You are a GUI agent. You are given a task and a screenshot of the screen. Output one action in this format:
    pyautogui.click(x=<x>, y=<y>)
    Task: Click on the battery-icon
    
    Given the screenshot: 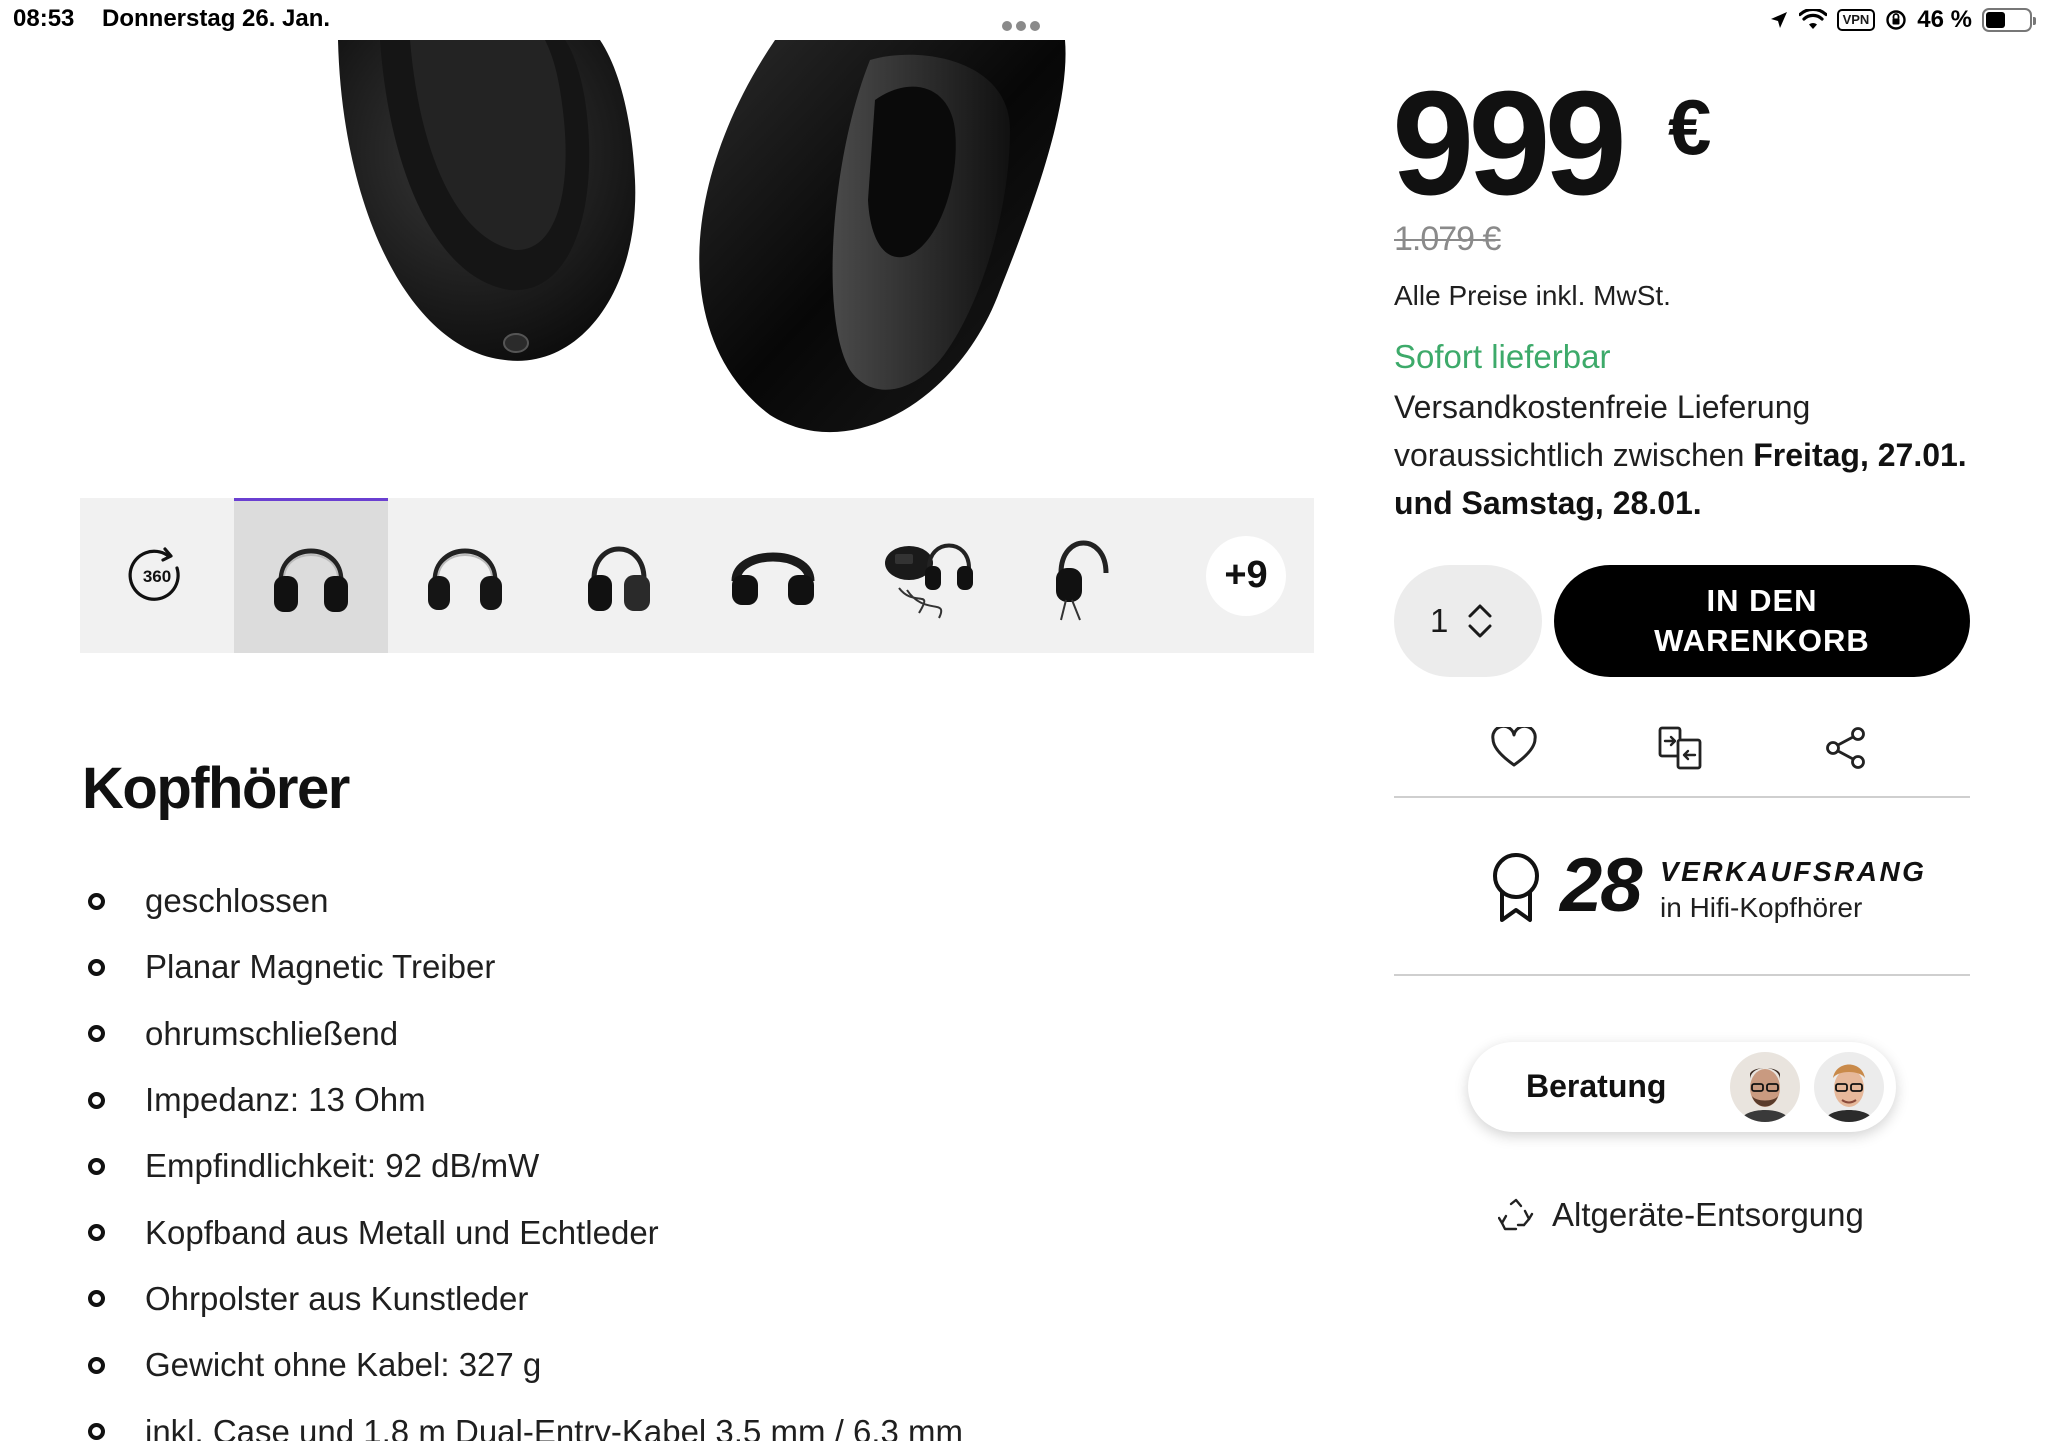 What is the action you would take?
    pyautogui.click(x=2009, y=20)
    